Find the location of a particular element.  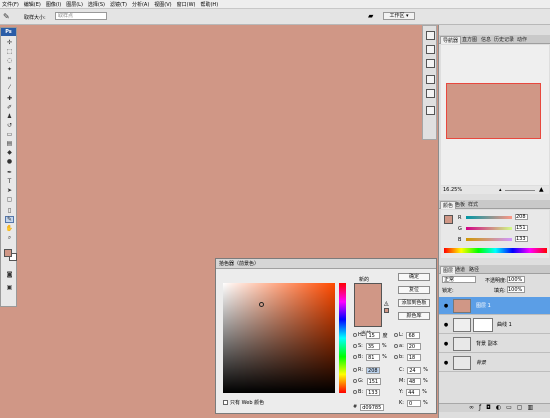

add-to-swatches-button: 添加到色板 is located at coordinates (414, 303).